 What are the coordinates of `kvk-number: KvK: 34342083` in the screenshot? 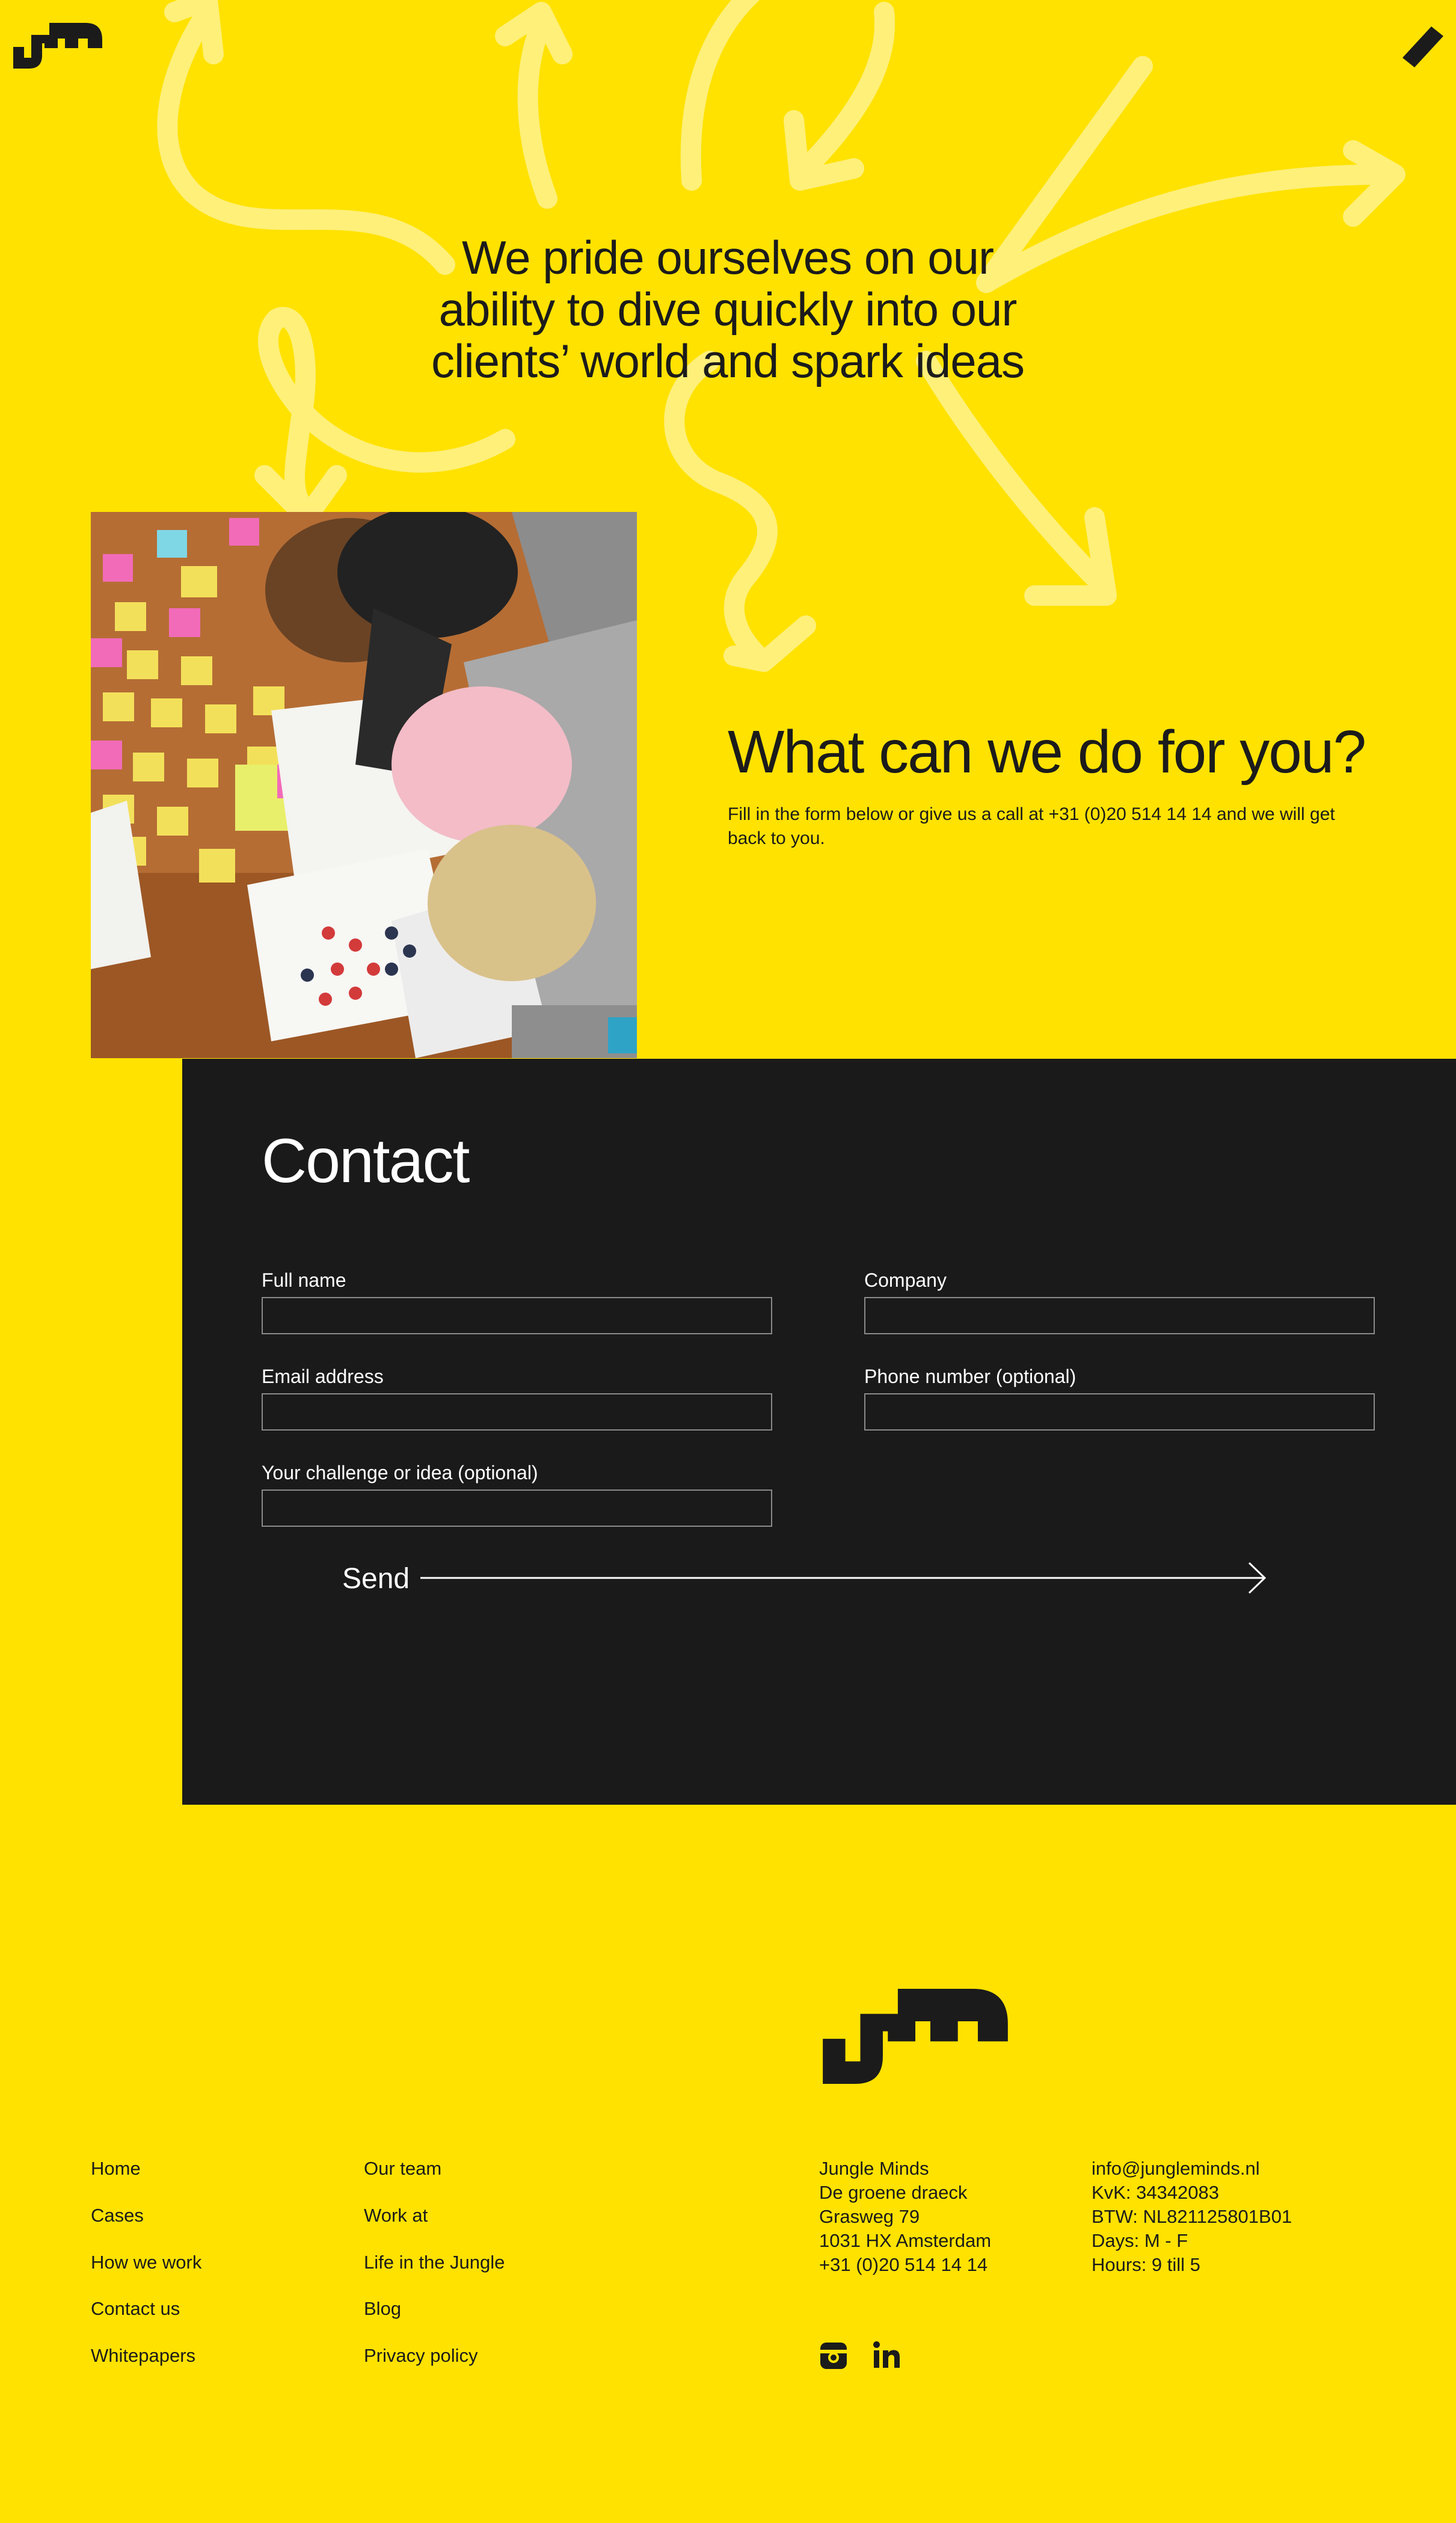 It's located at (1156, 2192).